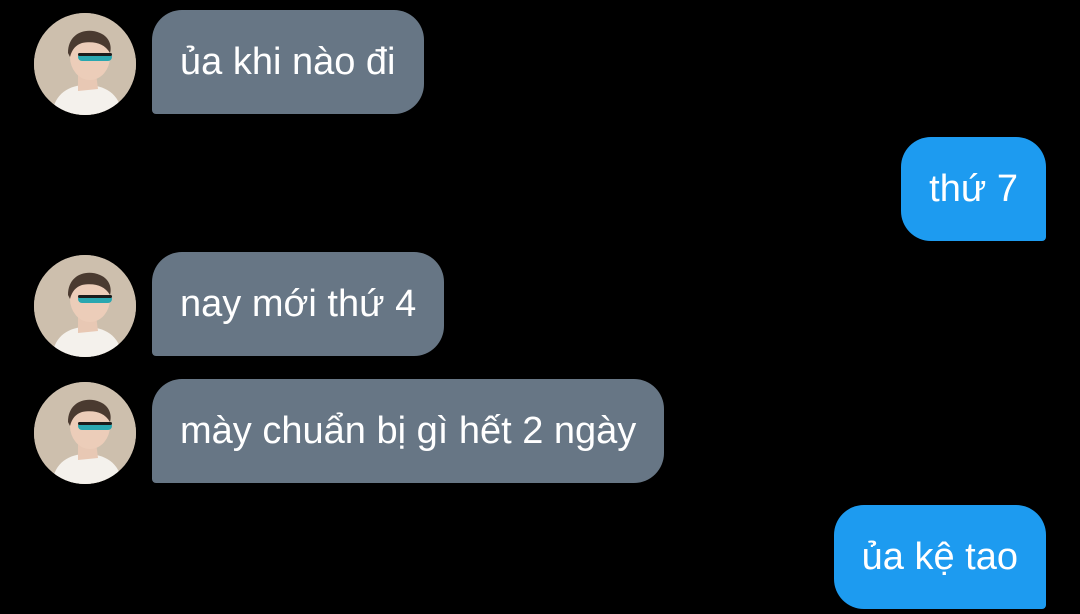  I want to click on message-text: ủa kệ tao, so click(939, 557).